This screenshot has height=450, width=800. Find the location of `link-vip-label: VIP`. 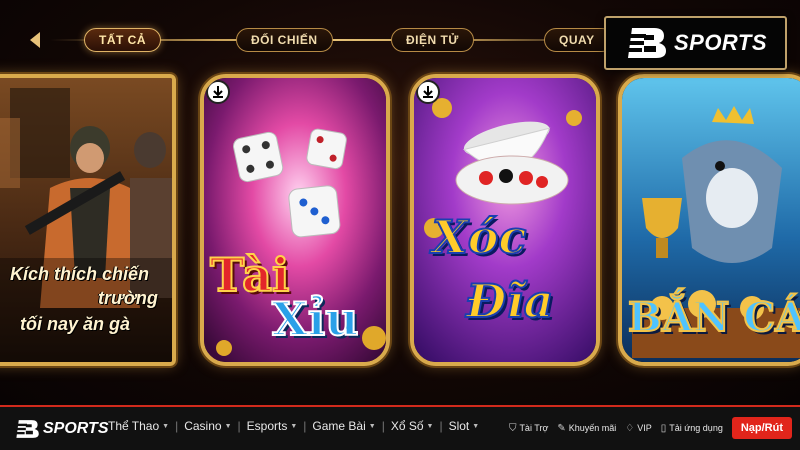

link-vip-label: VIP is located at coordinates (644, 428).